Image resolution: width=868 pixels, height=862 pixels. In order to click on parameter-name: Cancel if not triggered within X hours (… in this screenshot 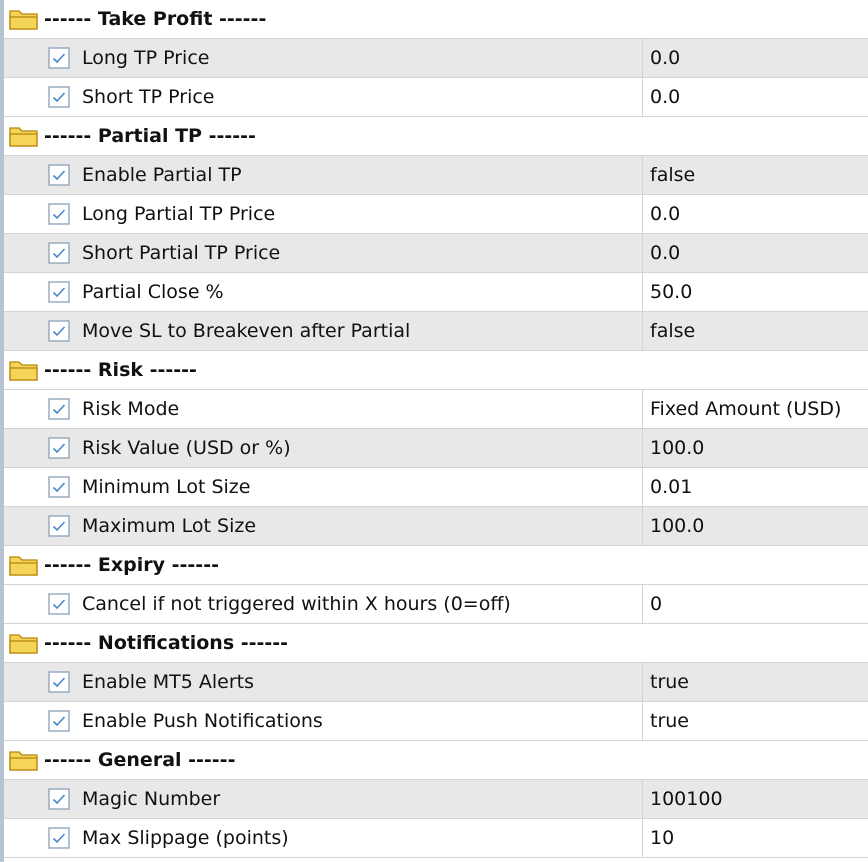, I will do `click(296, 604)`.